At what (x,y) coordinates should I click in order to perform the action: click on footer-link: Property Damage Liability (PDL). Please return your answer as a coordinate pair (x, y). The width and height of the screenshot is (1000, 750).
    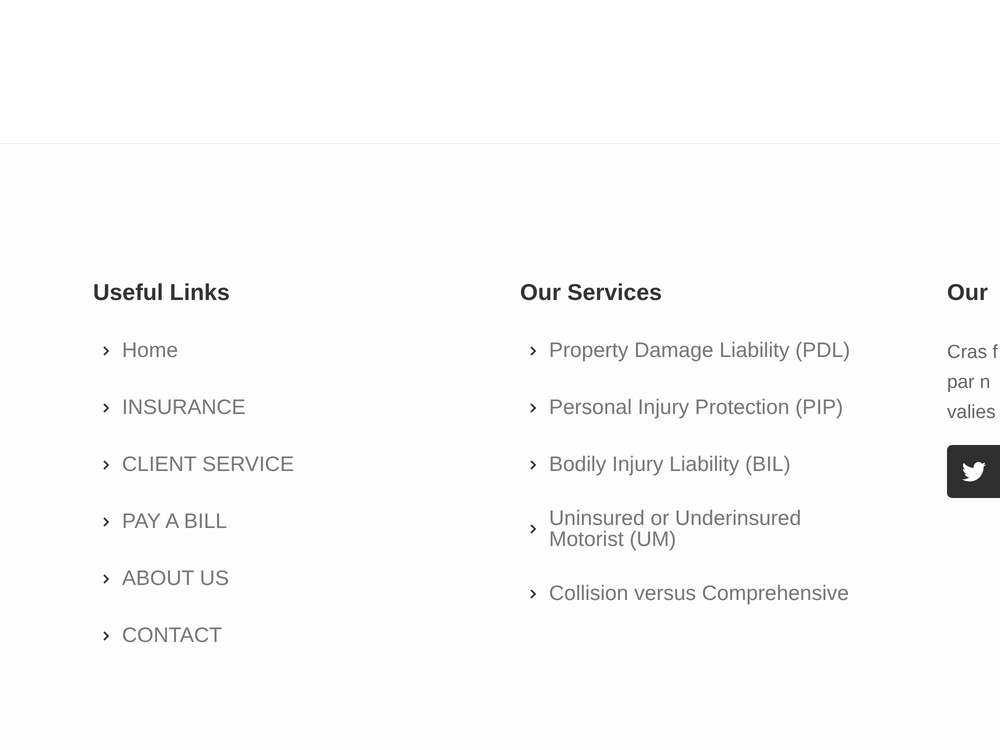
    Looking at the image, I should click on (690, 350).